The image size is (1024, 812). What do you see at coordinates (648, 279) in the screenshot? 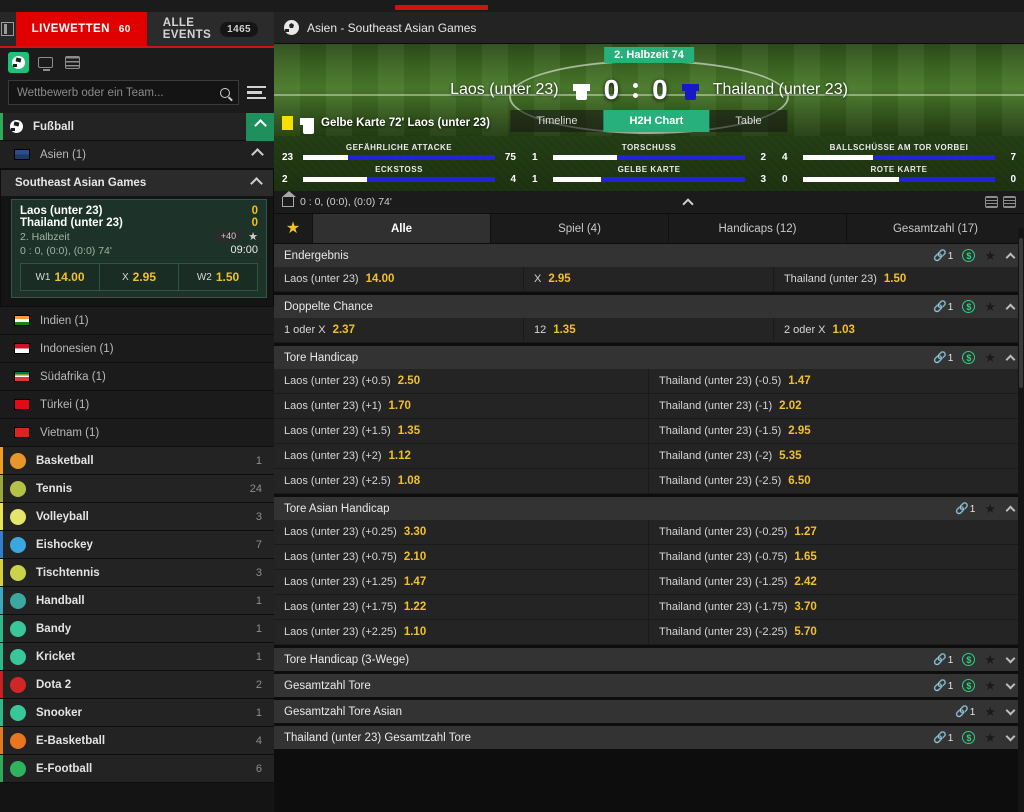
I see `selection-button: X 2.95` at bounding box center [648, 279].